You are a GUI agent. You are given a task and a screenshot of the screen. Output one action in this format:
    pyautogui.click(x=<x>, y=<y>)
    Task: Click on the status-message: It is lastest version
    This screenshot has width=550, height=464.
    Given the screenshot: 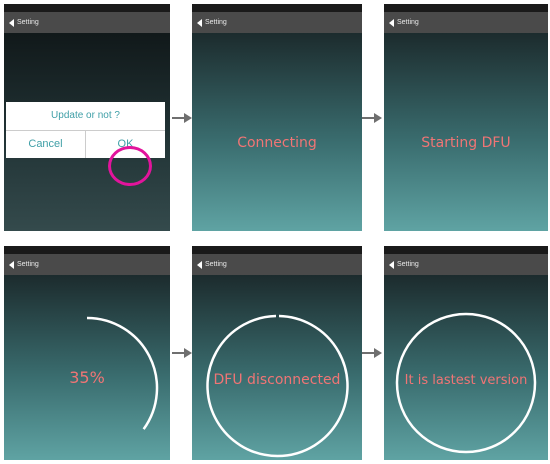 What is the action you would take?
    pyautogui.click(x=466, y=380)
    